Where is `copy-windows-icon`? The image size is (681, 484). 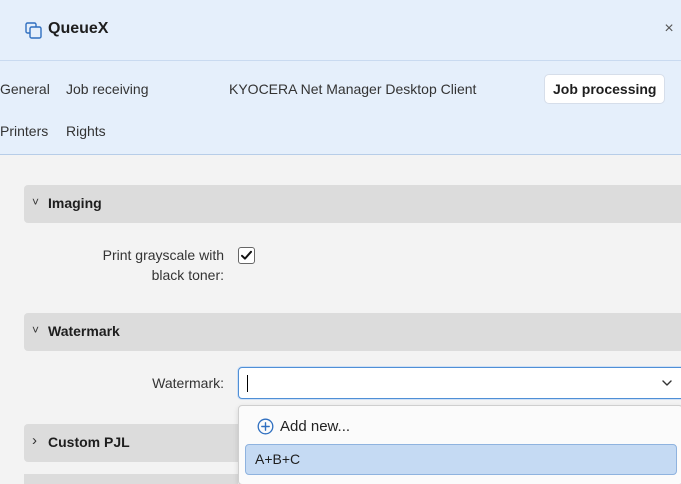 copy-windows-icon is located at coordinates (33, 30).